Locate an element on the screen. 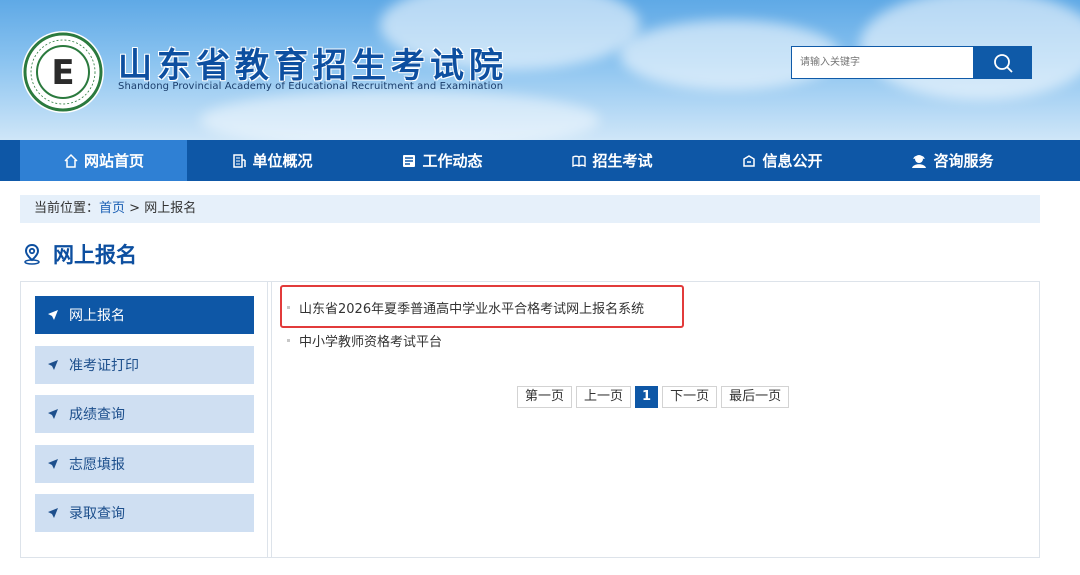 The width and height of the screenshot is (1080, 575). location-pin-icon is located at coordinates (32, 254).